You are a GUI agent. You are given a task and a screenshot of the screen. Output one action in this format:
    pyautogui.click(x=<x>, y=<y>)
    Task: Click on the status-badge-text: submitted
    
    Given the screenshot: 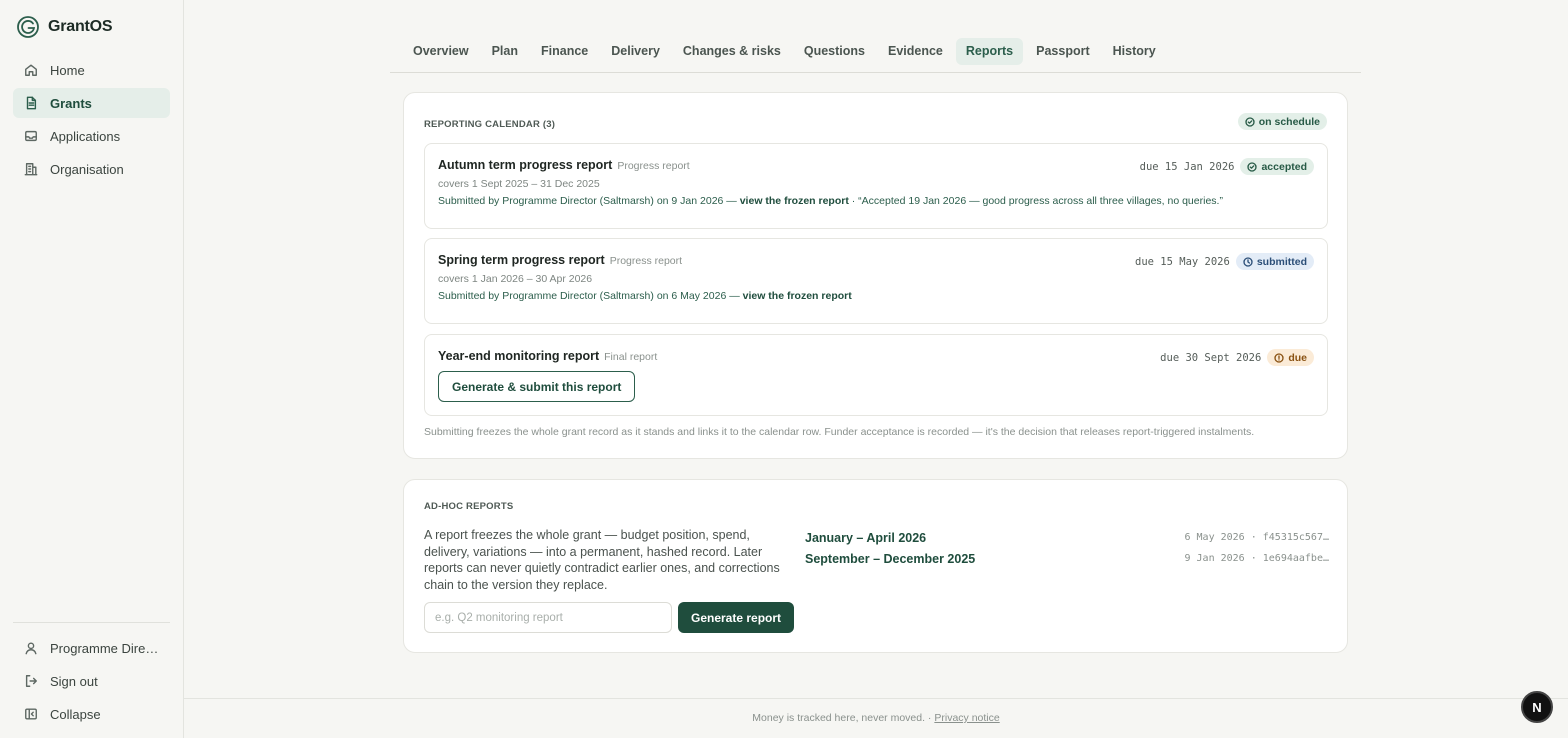 What is the action you would take?
    pyautogui.click(x=1281, y=261)
    